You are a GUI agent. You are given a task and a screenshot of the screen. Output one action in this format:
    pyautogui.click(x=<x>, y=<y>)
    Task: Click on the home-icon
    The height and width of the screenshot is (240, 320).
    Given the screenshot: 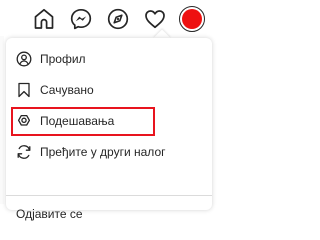 What is the action you would take?
    pyautogui.click(x=44, y=19)
    